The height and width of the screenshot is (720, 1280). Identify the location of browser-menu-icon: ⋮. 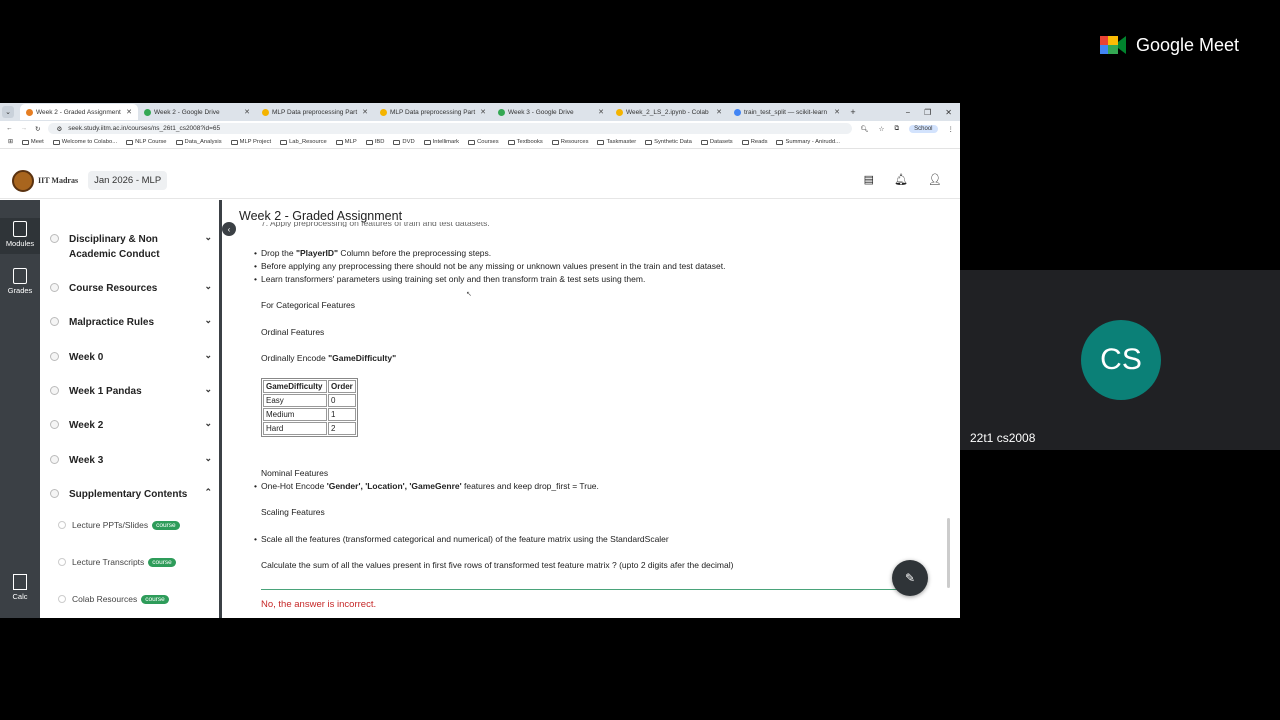
(951, 129).